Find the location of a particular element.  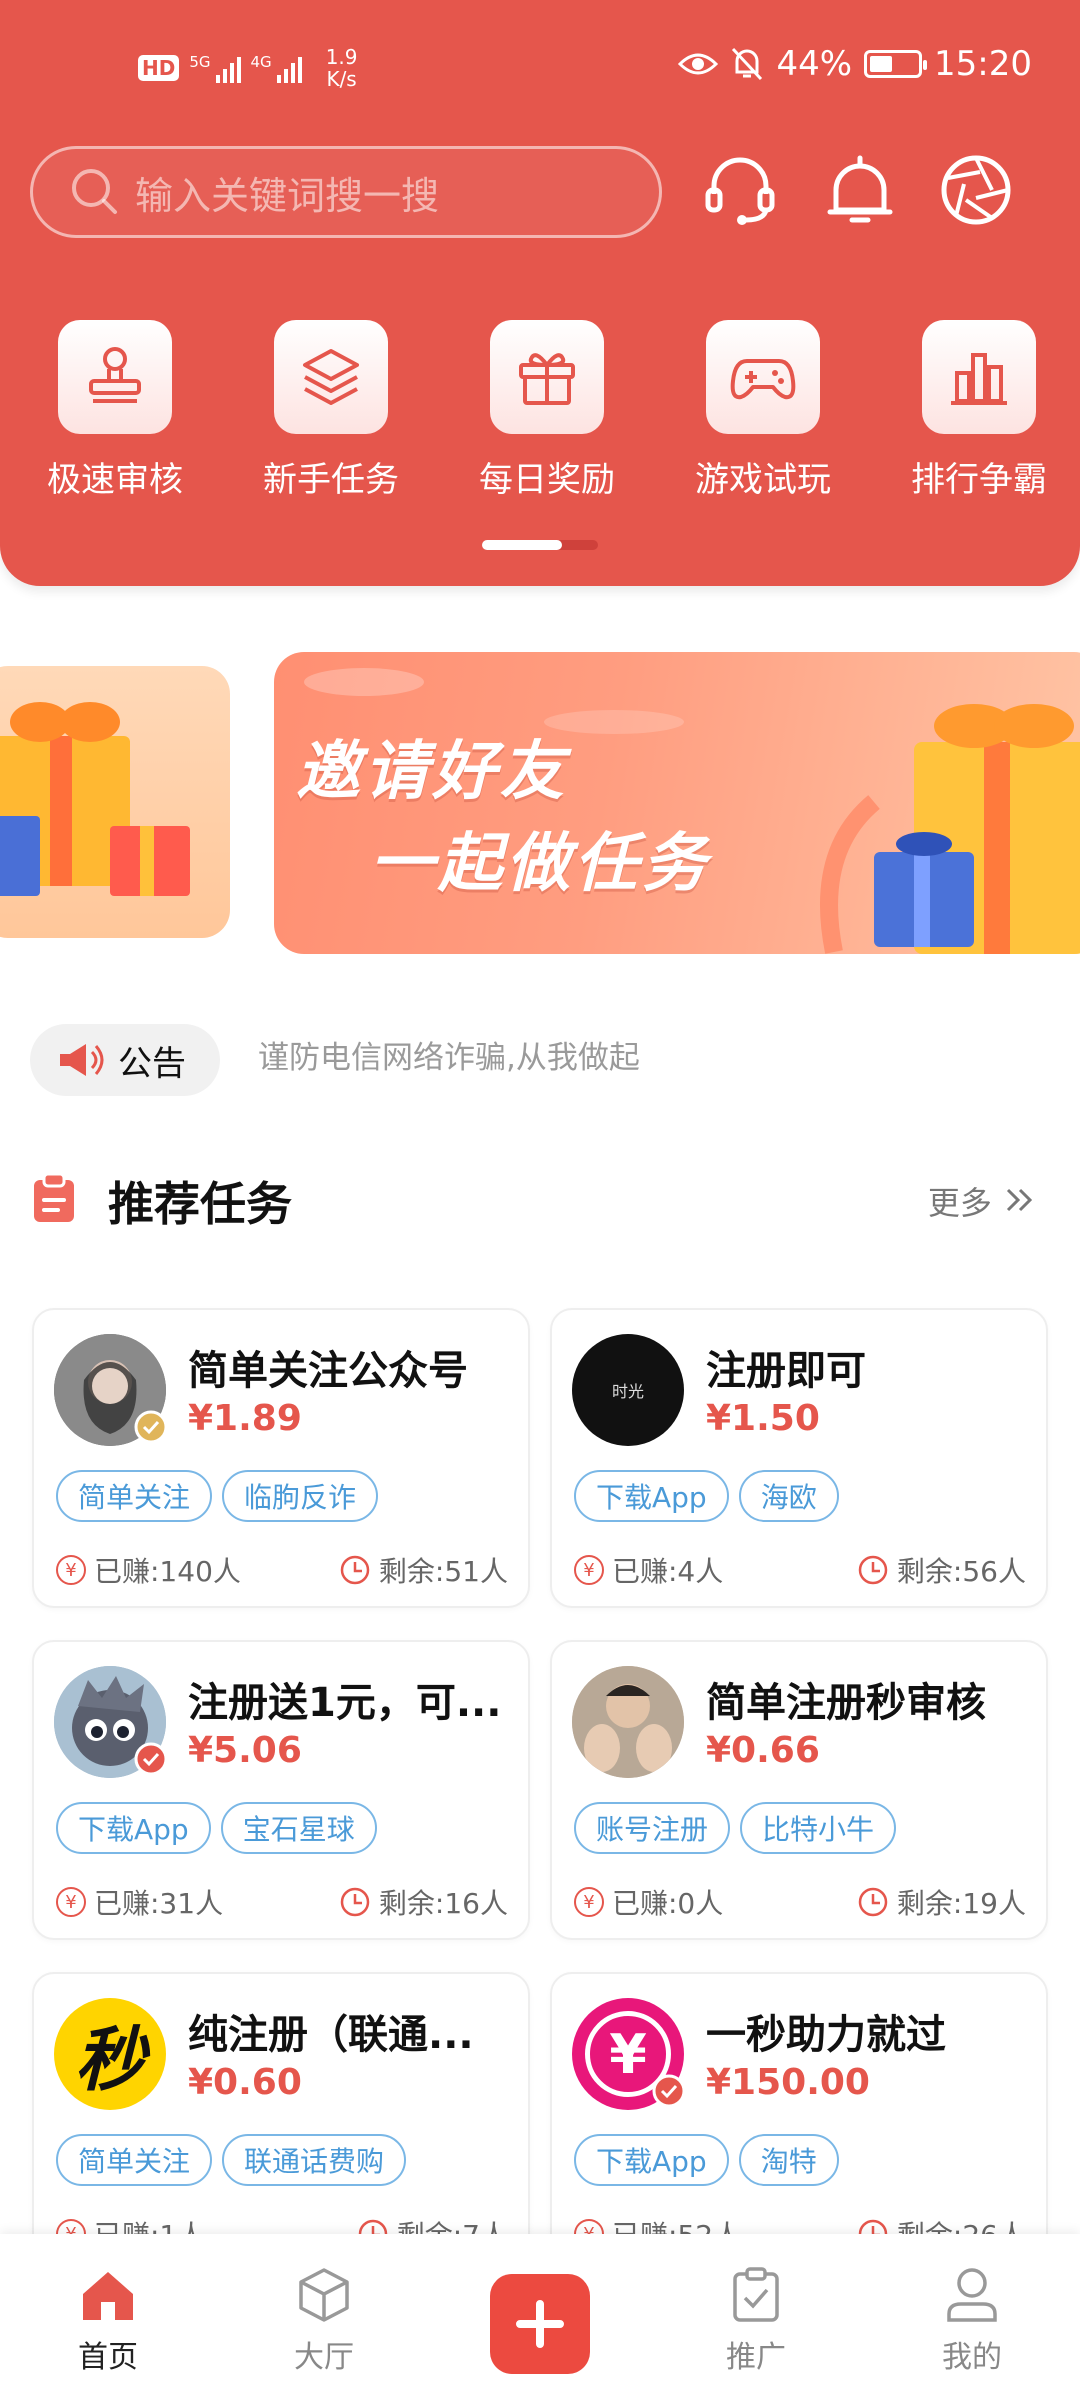

task-card: 简单关注公众号 ¥1.89 简单关注 临朐反诈 ¥ 已赚:140人 剩余:51人 is located at coordinates (281, 1458).